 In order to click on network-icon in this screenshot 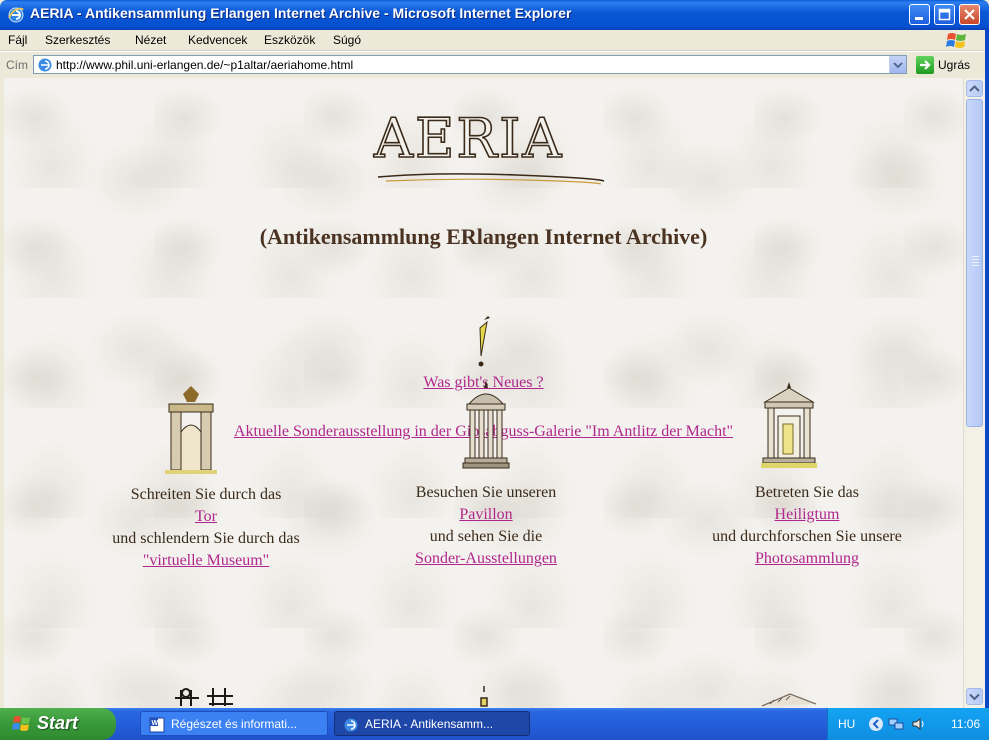, I will do `click(896, 724)`.